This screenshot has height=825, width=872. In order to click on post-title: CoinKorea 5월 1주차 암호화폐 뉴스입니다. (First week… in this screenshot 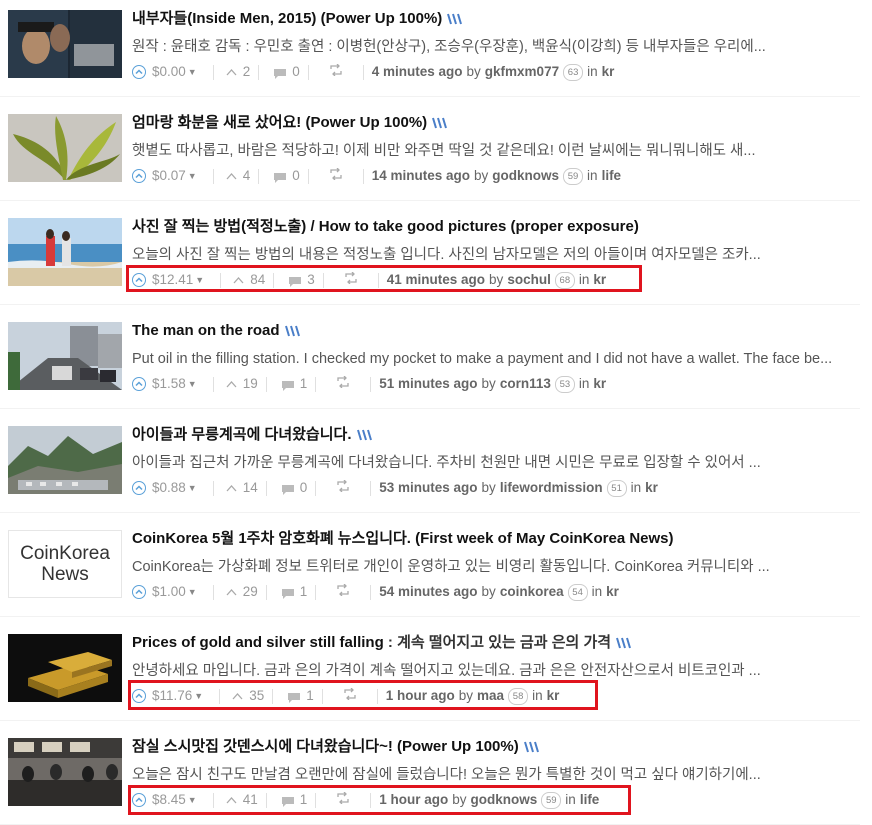, I will do `click(492, 539)`.